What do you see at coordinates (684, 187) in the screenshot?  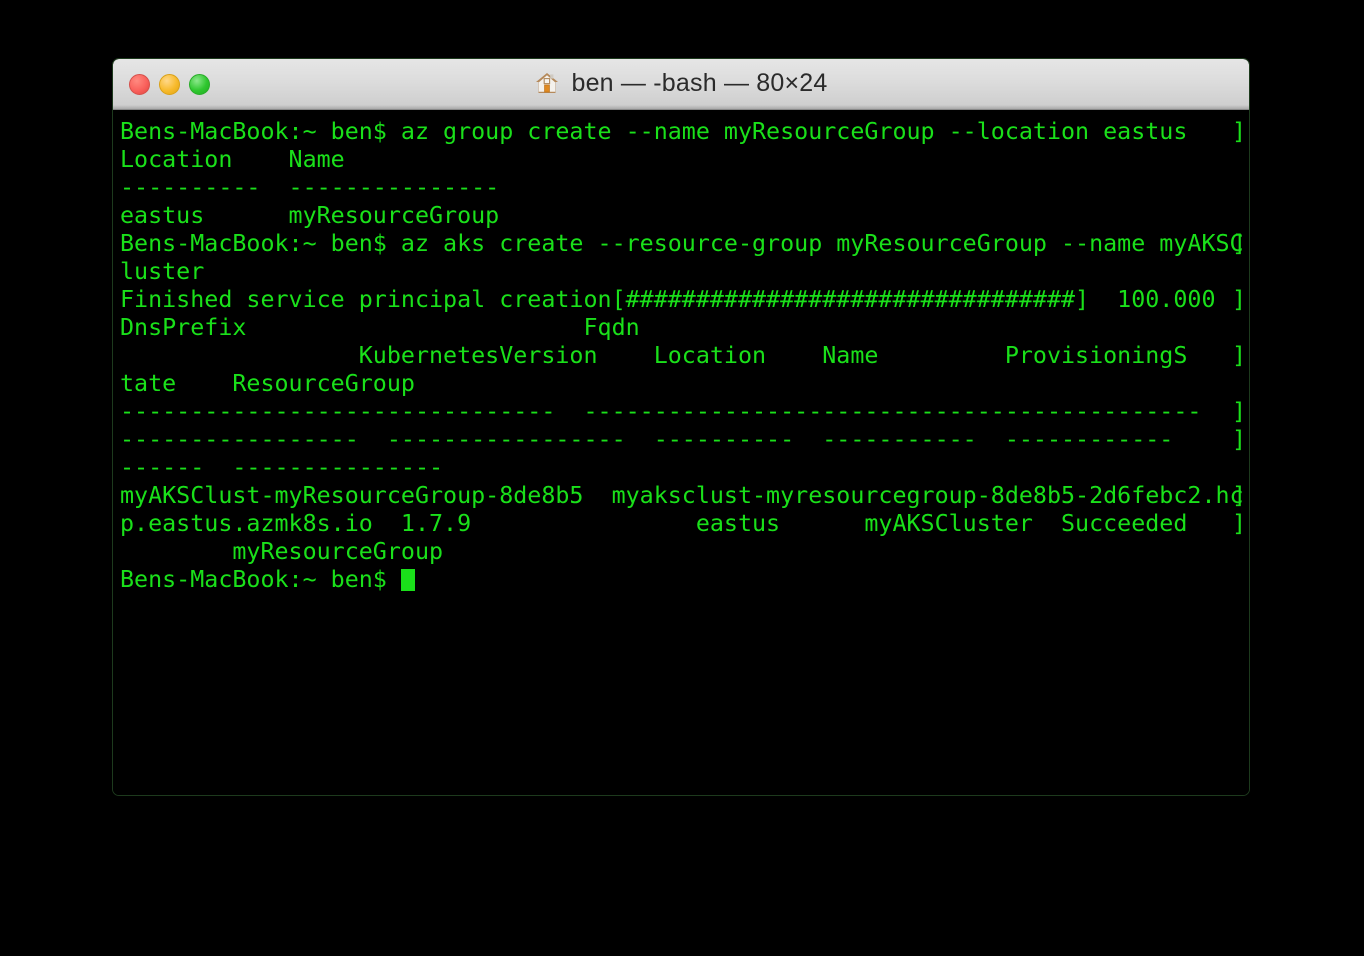 I see `terminal-line: ---------- ---------------` at bounding box center [684, 187].